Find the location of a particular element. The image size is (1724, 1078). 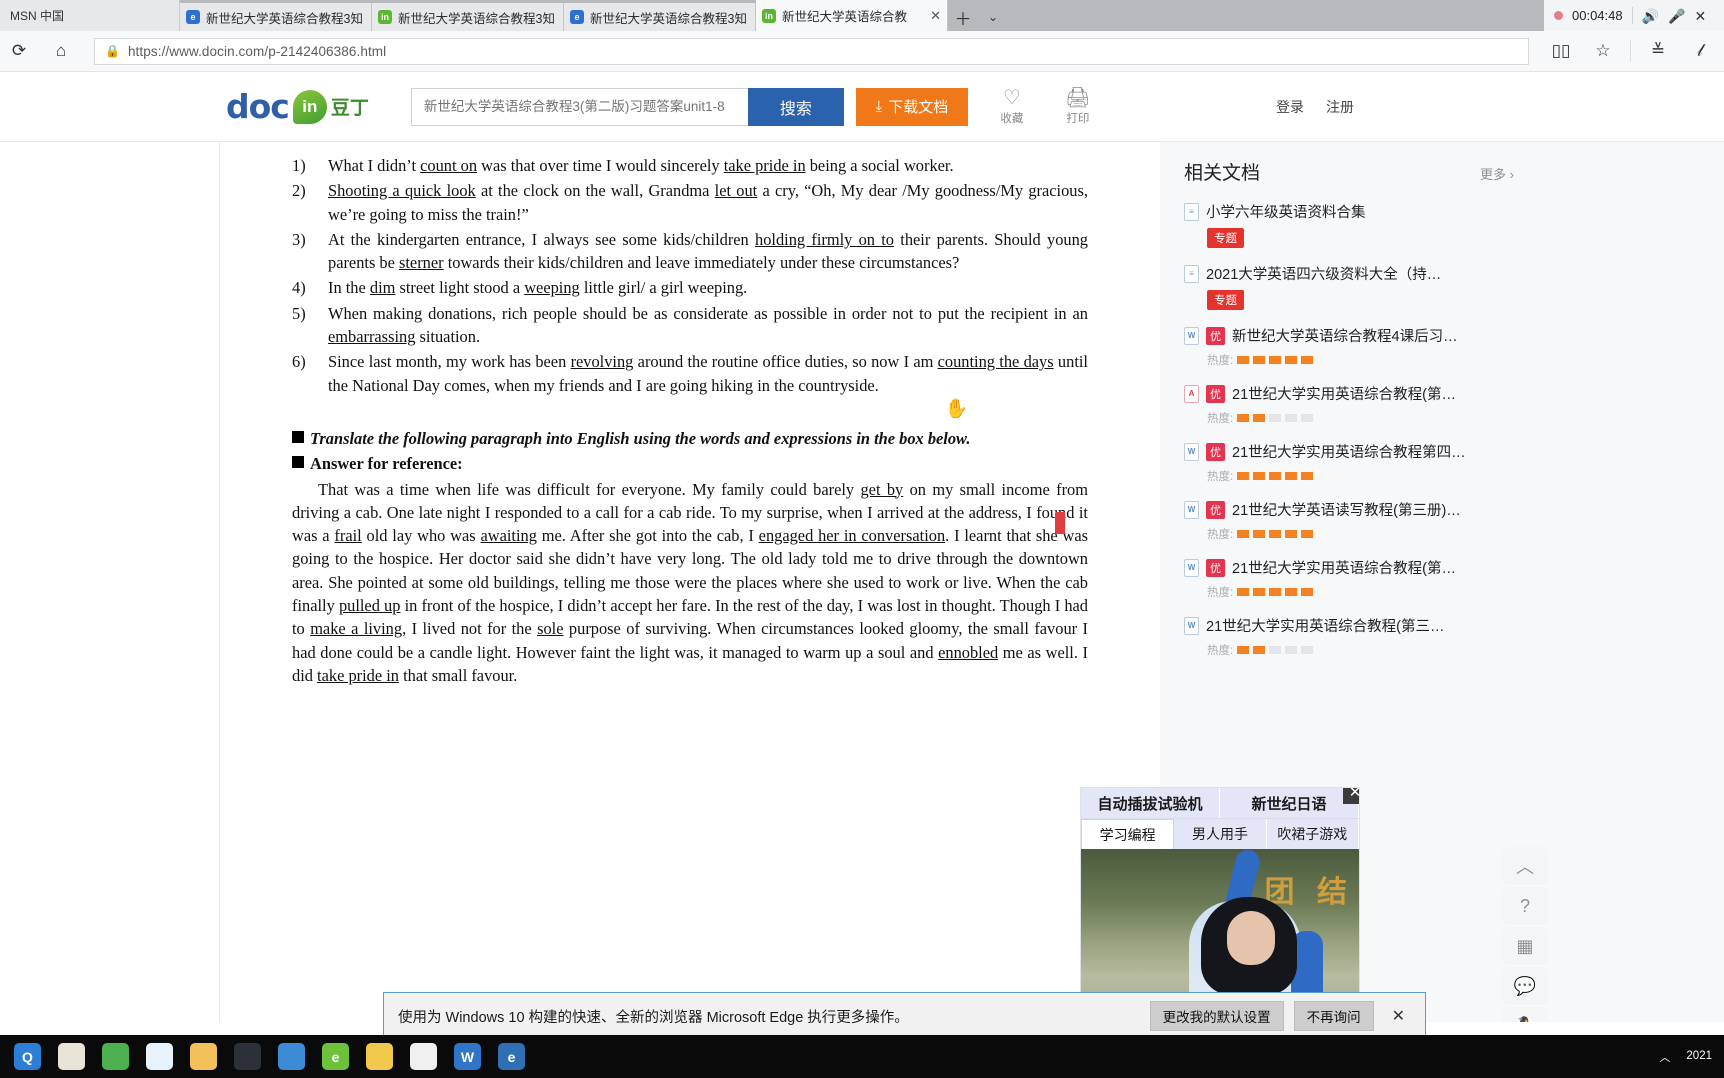

browser-tab-3: e 新世纪大学英语综合教程3知 is located at coordinates (660, 17).